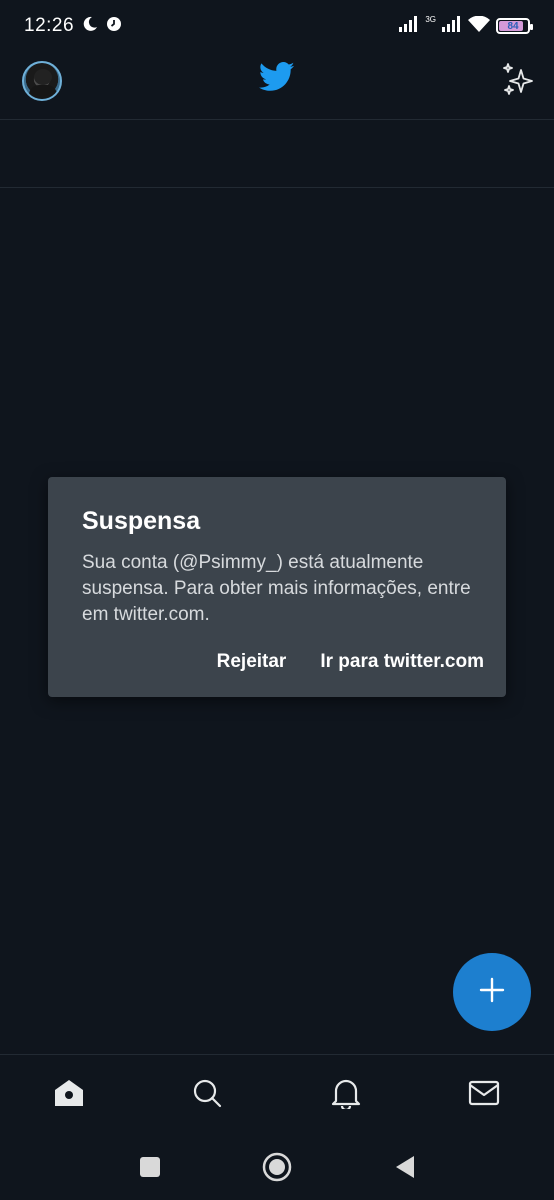 The height and width of the screenshot is (1200, 554). I want to click on status-left: 12:26, so click(73, 26).